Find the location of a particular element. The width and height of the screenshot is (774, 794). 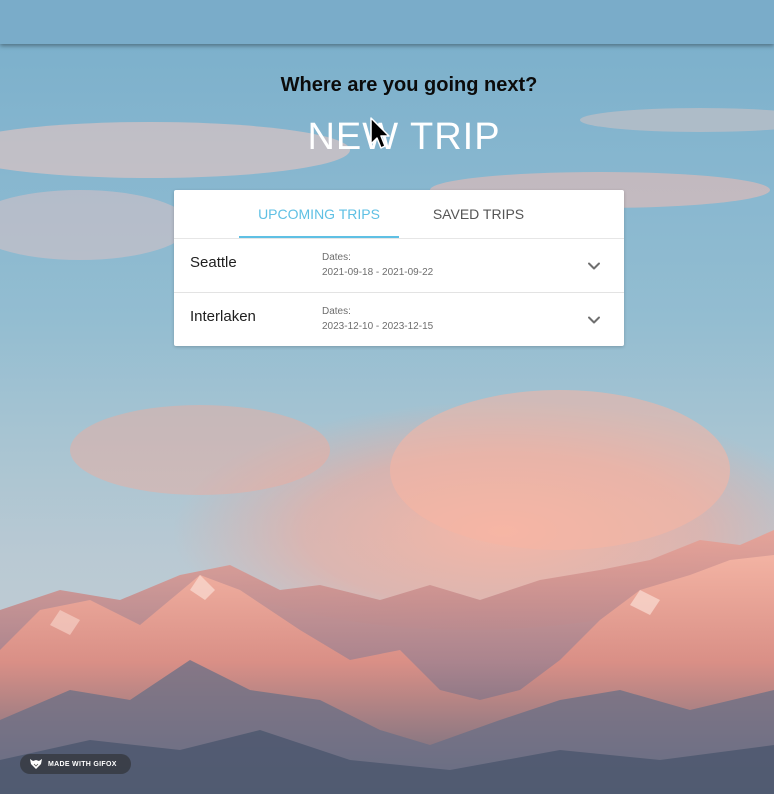

mouse-cursor-icon is located at coordinates (380, 133).